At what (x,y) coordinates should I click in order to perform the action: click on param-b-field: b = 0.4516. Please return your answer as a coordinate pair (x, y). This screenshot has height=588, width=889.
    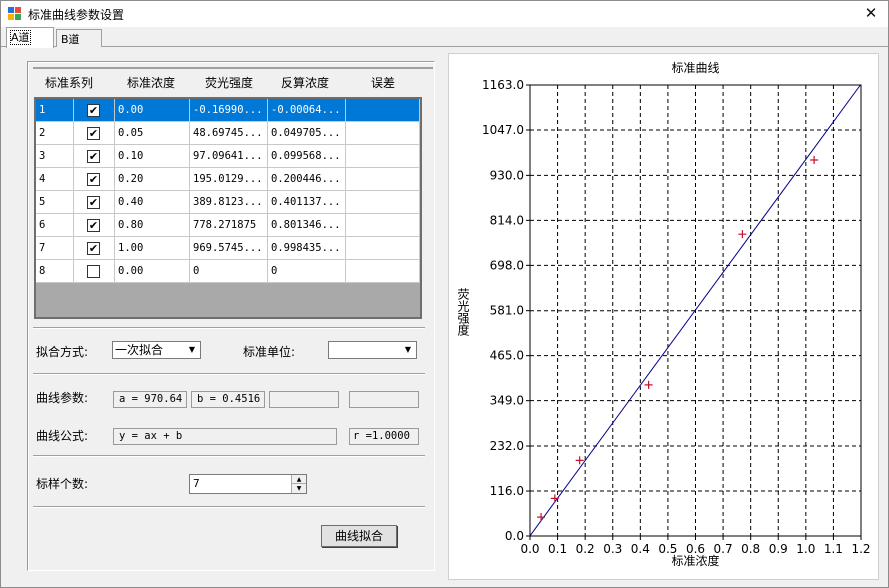
    Looking at the image, I should click on (228, 399).